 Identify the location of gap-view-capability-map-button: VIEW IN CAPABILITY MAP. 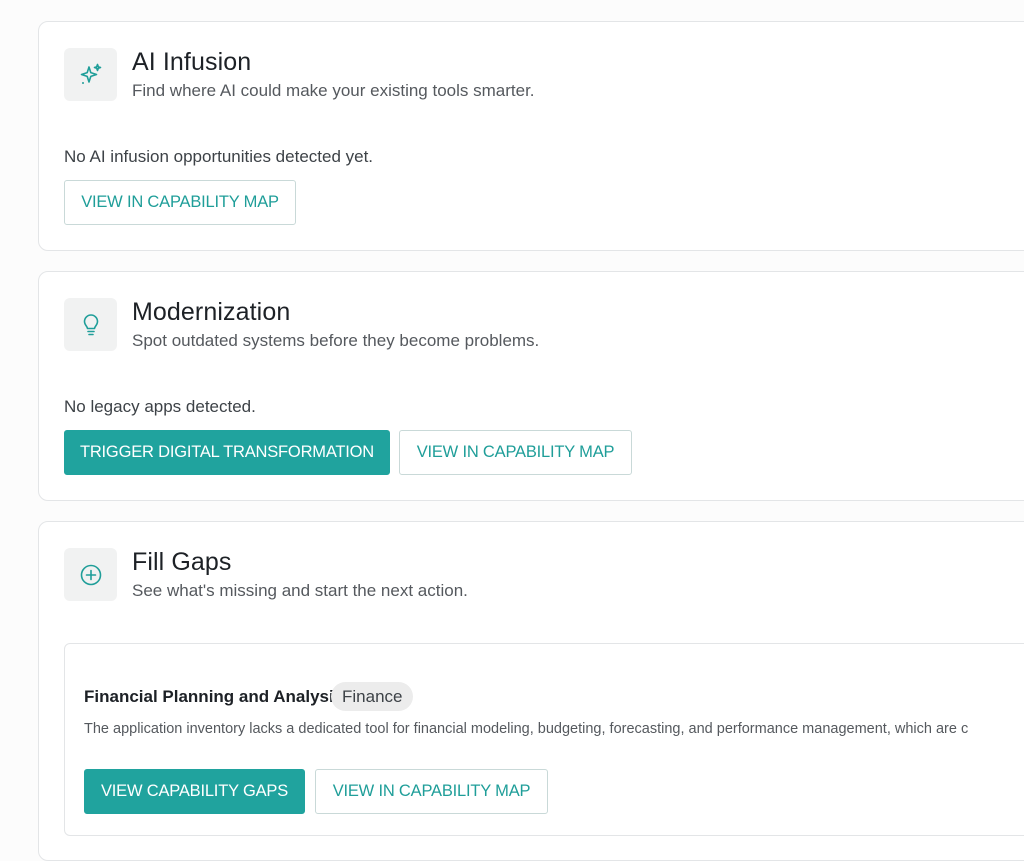
(431, 791).